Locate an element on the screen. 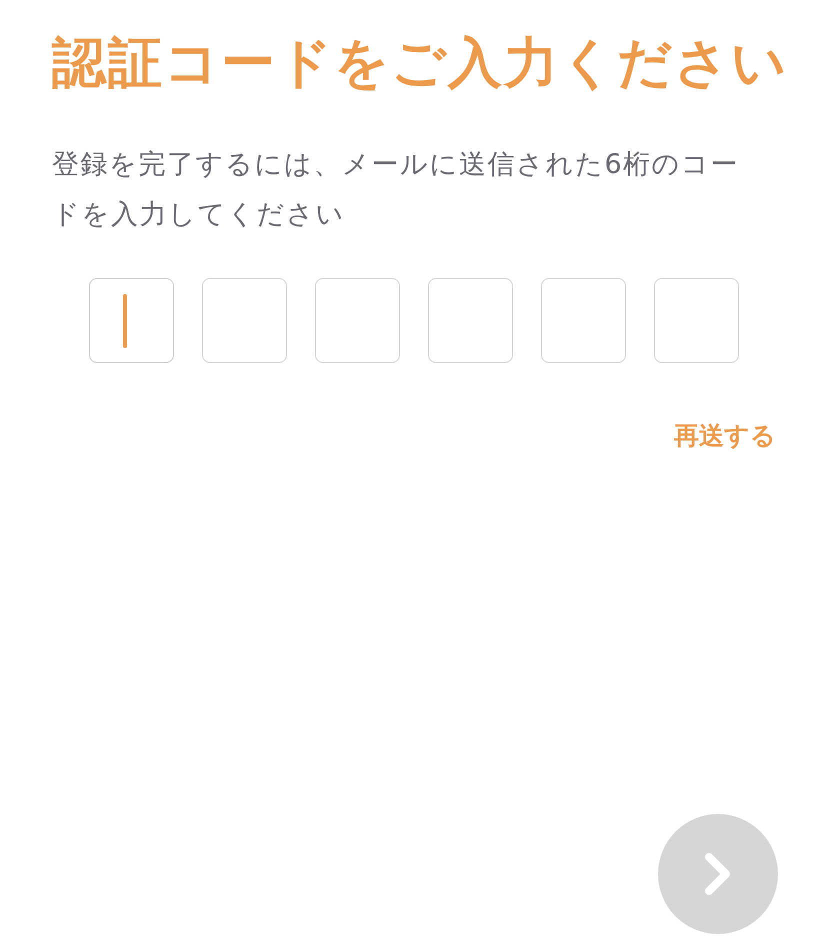 This screenshot has width=828, height=946. page-title: 認証コードをご入力ください is located at coordinates (420, 63).